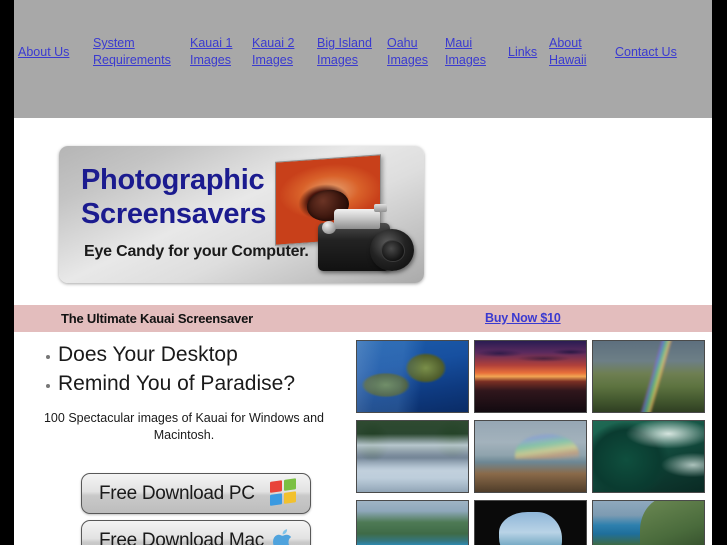 The image size is (727, 545). Describe the element at coordinates (132, 52) in the screenshot. I see `nav-link-label: System Requirements` at that location.